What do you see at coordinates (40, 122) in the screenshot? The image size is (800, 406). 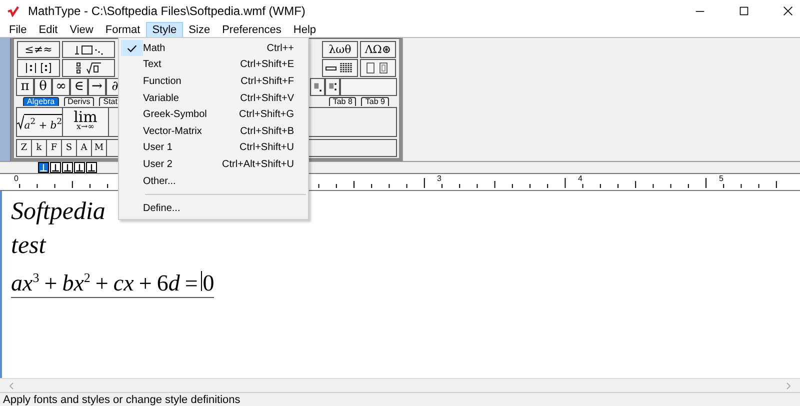 I see `template-button: a$^{2}$ + b$^{2}$` at bounding box center [40, 122].